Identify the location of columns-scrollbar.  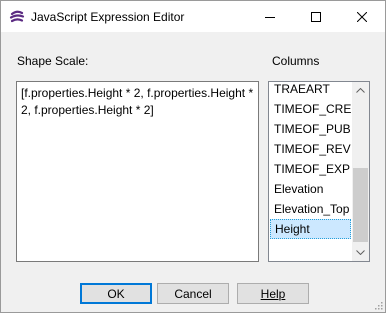
(360, 171).